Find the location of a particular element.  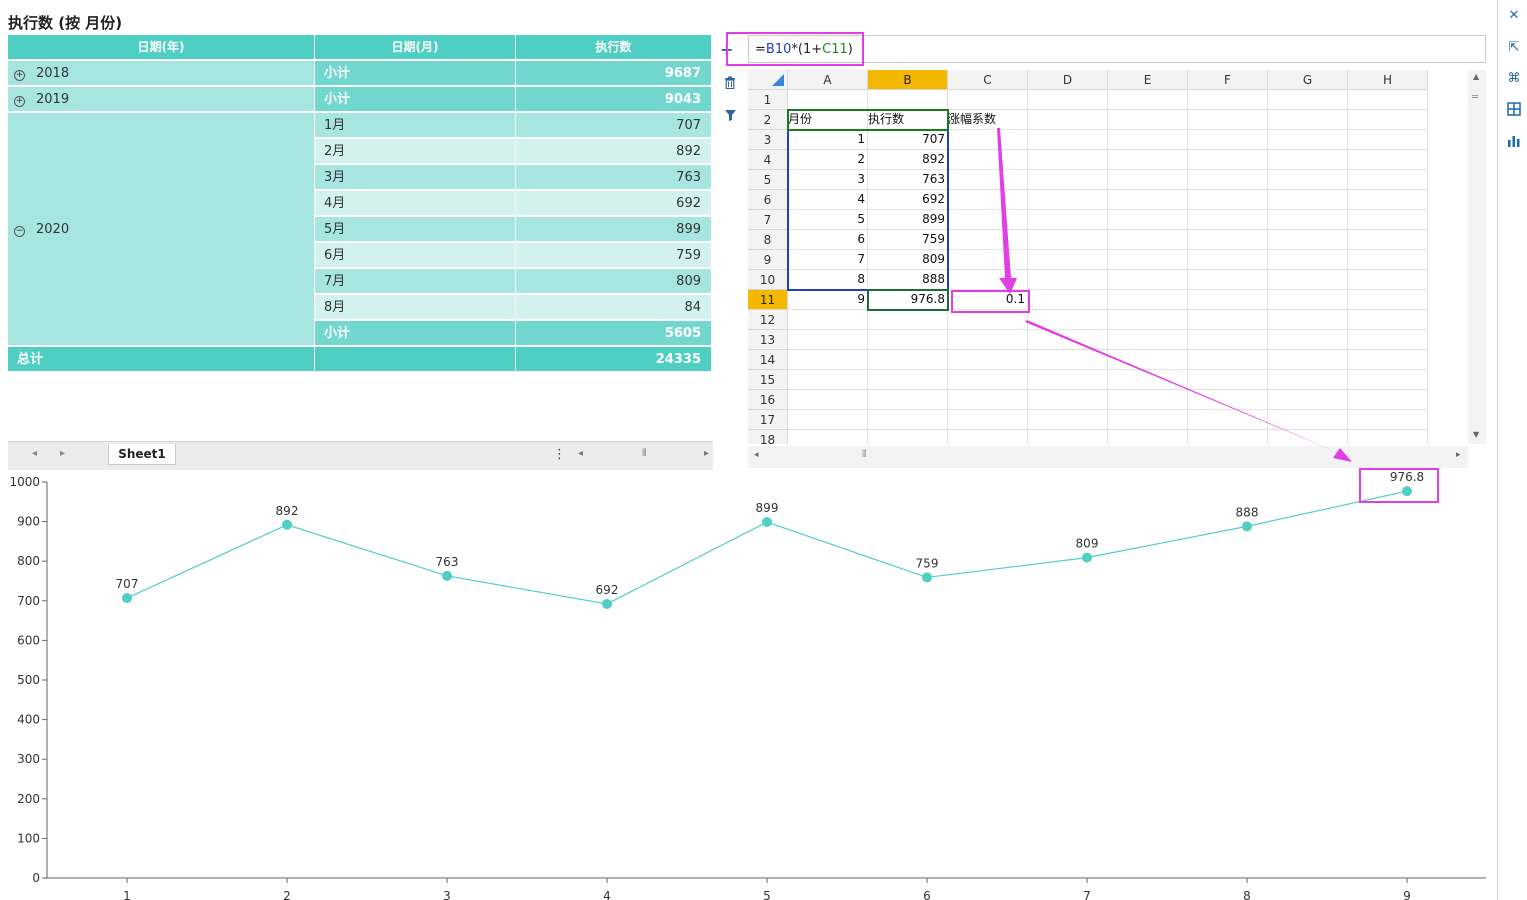

grid-cell: 7 is located at coordinates (828, 260).